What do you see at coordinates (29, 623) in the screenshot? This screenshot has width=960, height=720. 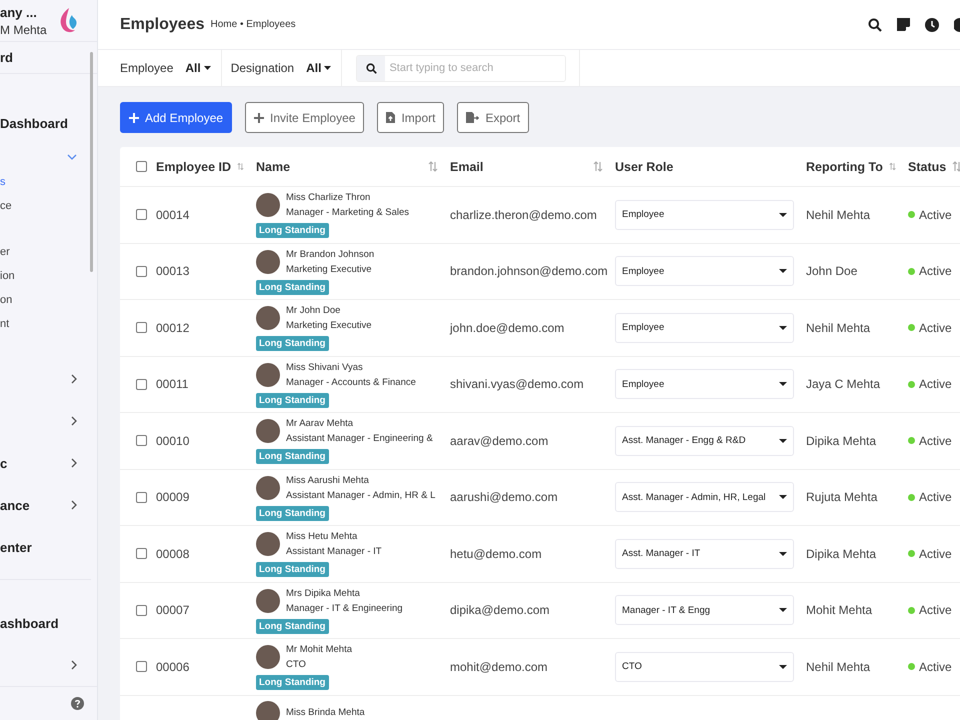 I see `sidebar-item: ashboard` at bounding box center [29, 623].